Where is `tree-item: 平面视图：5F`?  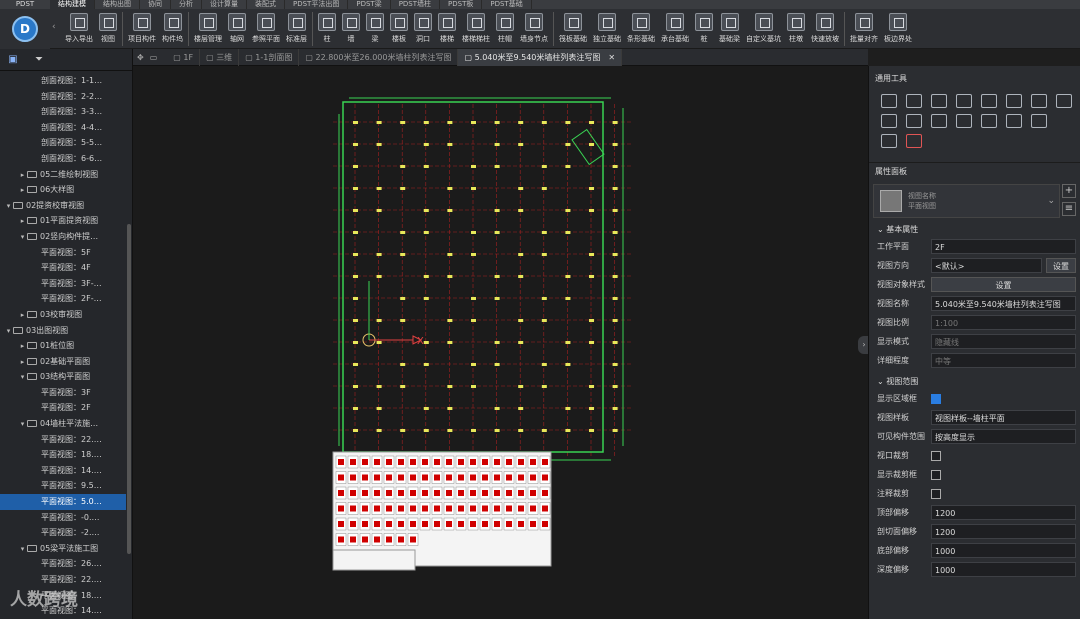
tree-item: 平面视图：5F is located at coordinates (63, 253).